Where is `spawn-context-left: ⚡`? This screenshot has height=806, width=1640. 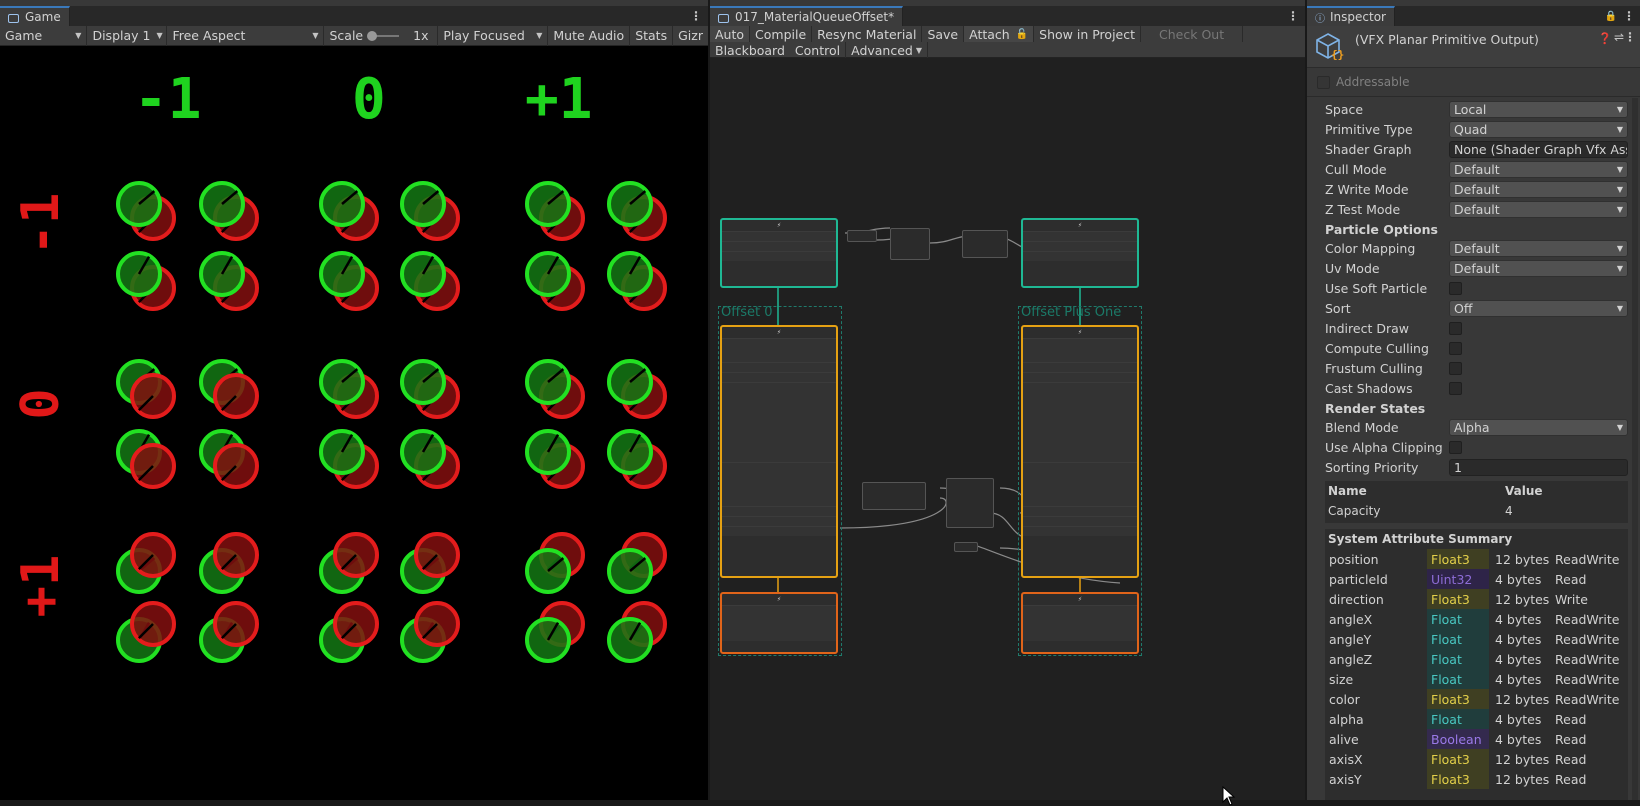 spawn-context-left: ⚡ is located at coordinates (779, 253).